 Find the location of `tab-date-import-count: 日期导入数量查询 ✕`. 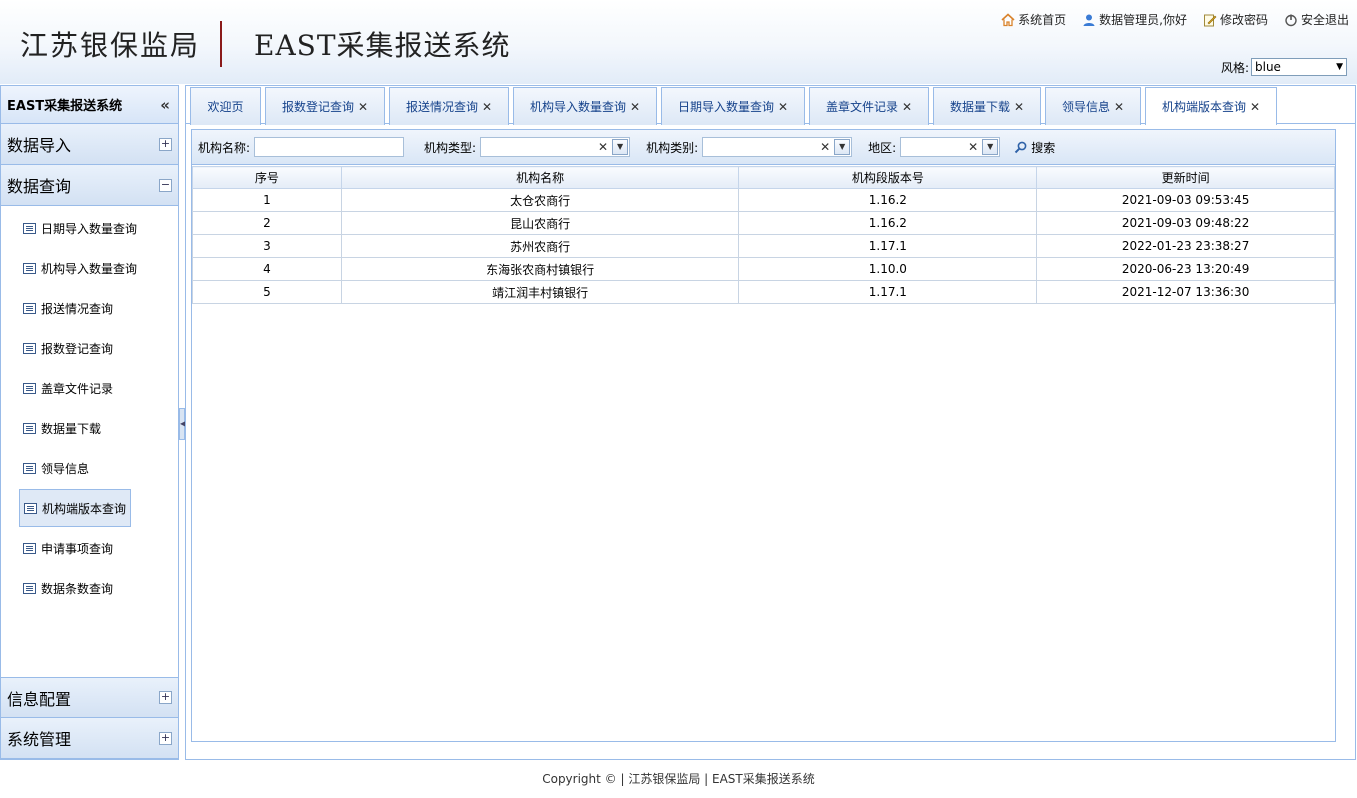

tab-date-import-count: 日期导入数量查询 ✕ is located at coordinates (733, 106).